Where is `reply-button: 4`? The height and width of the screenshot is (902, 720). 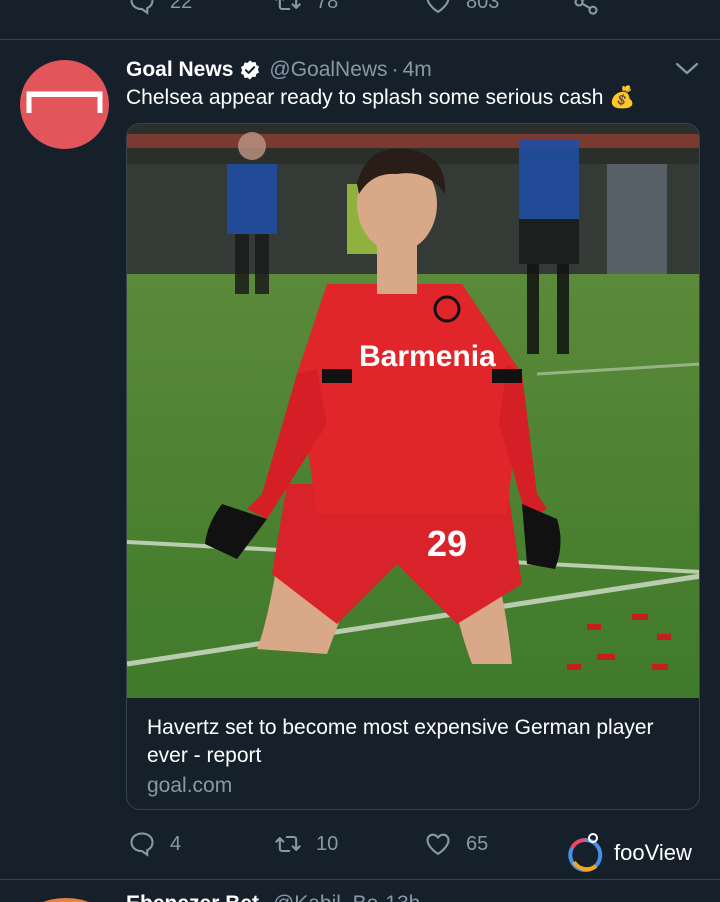 reply-button: 4 is located at coordinates (154, 844).